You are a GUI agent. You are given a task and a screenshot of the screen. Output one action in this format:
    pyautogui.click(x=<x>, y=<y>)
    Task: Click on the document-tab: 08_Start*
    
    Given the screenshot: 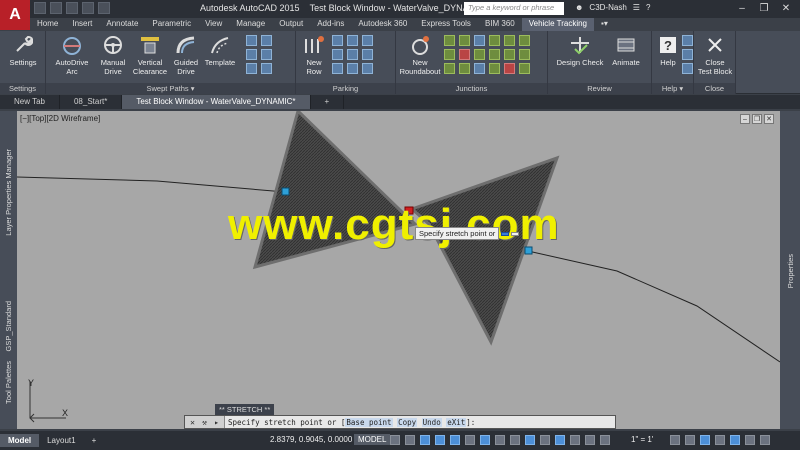 What is the action you would take?
    pyautogui.click(x=91, y=102)
    